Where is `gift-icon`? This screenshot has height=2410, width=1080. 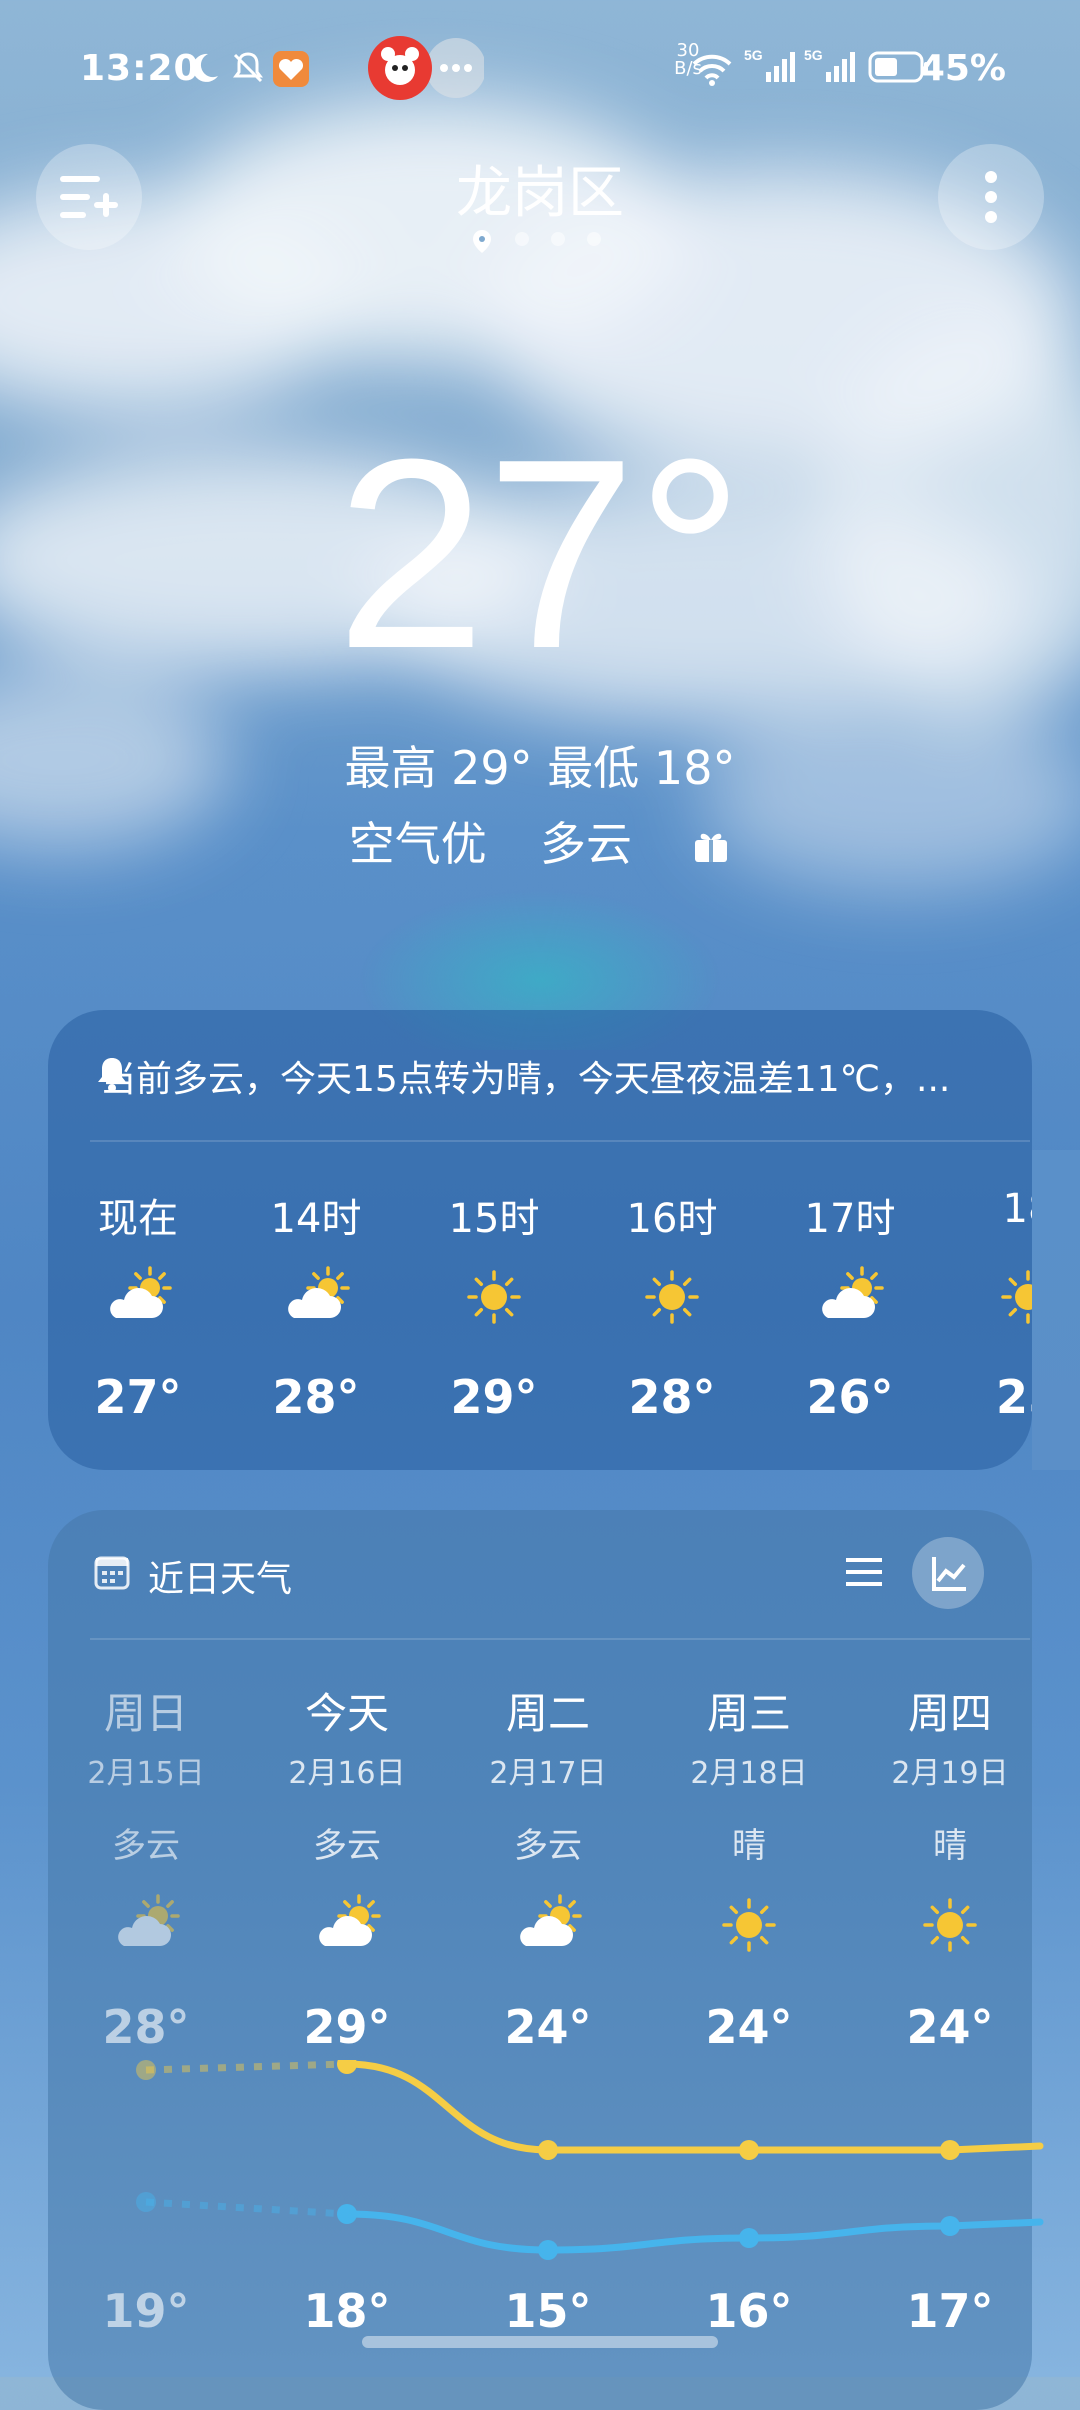
gift-icon is located at coordinates (711, 850).